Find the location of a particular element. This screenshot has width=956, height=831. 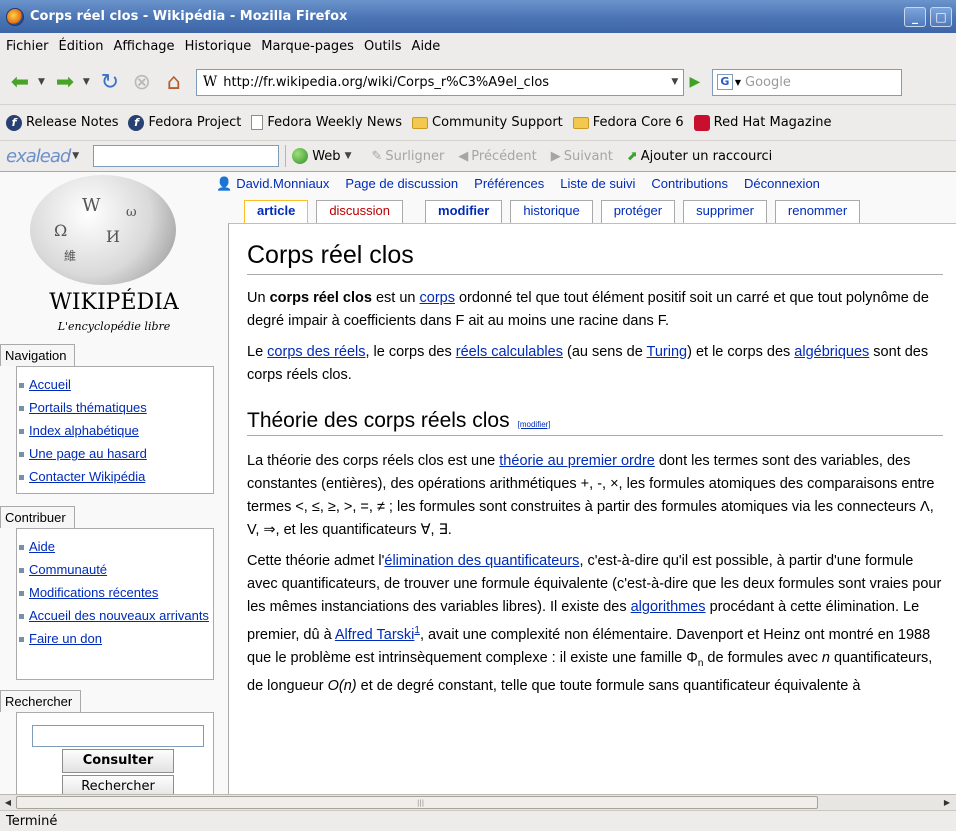

exalead-highlight-button: ✎ Surligner is located at coordinates (407, 156).